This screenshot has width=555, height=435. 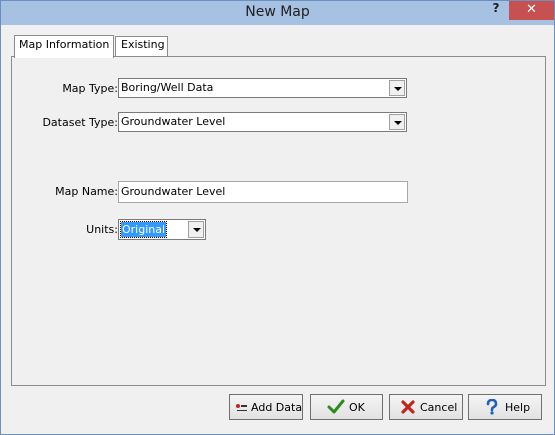 What do you see at coordinates (336, 408) in the screenshot?
I see `checkmark-icon` at bounding box center [336, 408].